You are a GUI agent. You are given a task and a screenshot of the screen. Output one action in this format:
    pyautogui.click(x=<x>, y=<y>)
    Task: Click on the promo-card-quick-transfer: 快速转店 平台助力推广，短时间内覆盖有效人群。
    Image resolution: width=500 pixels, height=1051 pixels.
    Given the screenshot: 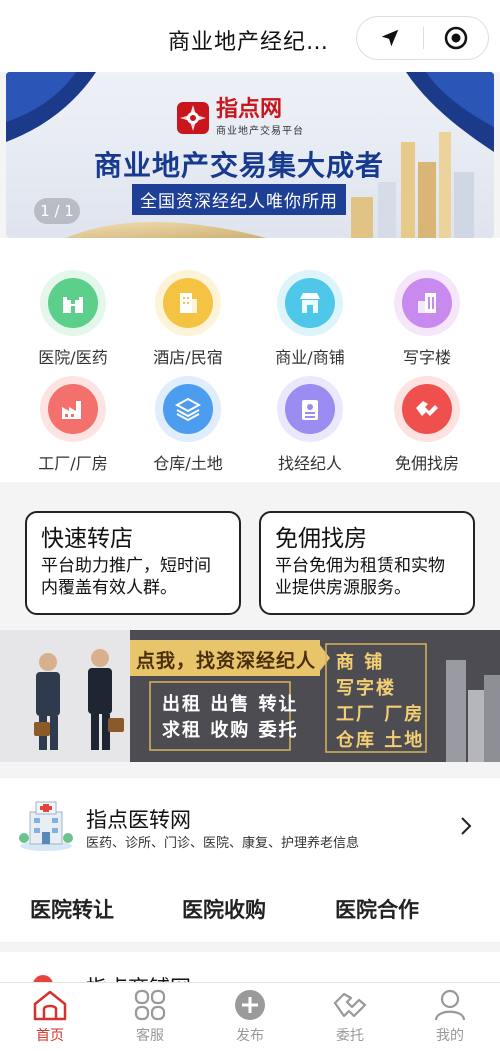 What is the action you would take?
    pyautogui.click(x=133, y=563)
    